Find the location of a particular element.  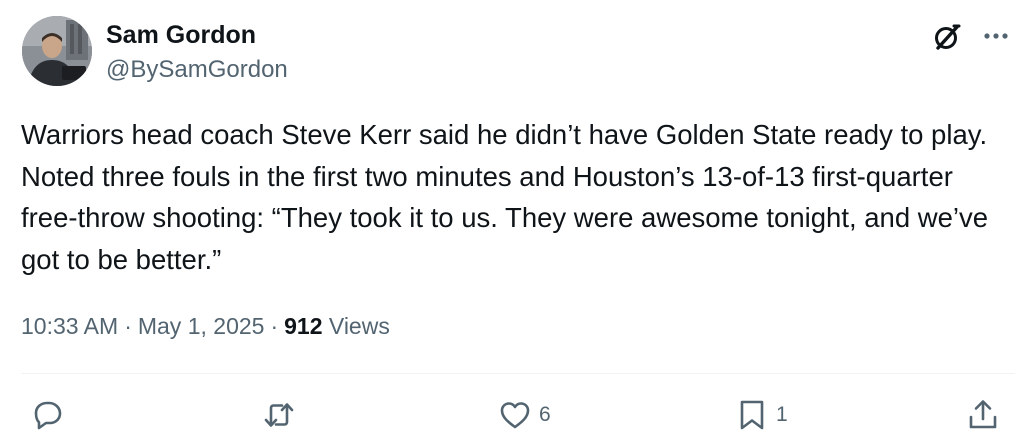

retweet-button is located at coordinates (282, 415).